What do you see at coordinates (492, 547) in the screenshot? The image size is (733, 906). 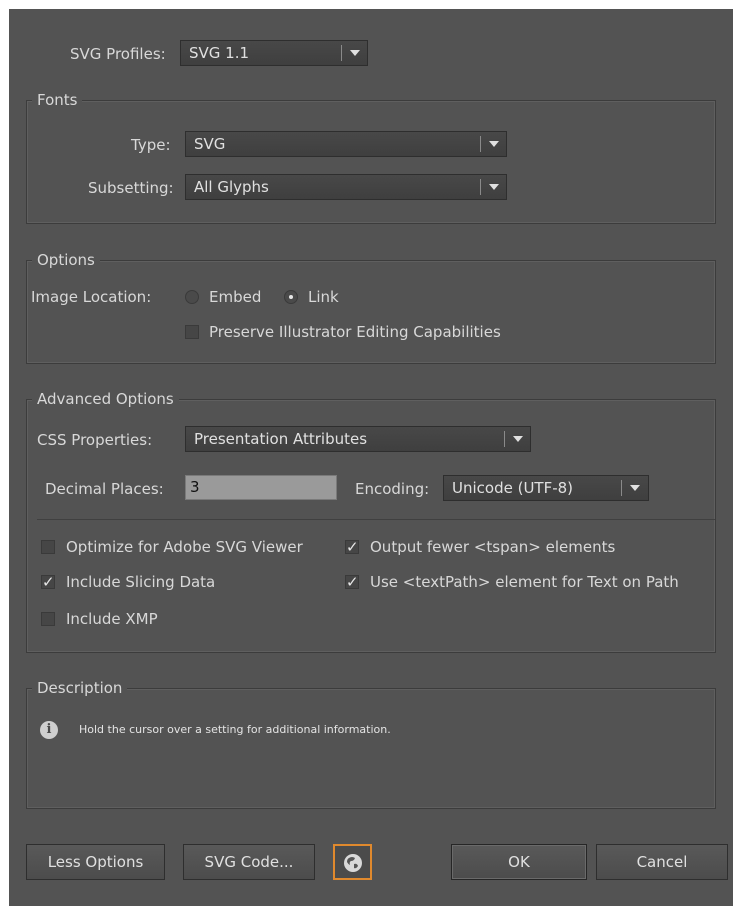 I see `fewer-tspan-label: Output fewer <tspan> elements` at bounding box center [492, 547].